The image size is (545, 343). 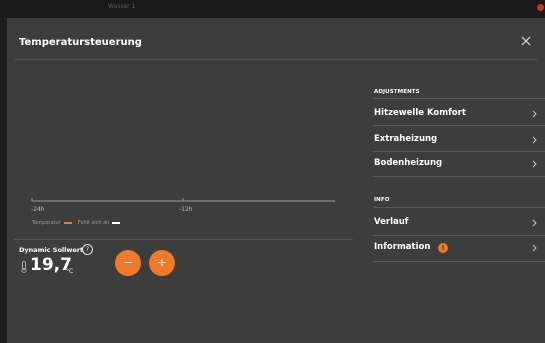 I want to click on dialog-title: Temperatursteuerung, so click(x=80, y=42).